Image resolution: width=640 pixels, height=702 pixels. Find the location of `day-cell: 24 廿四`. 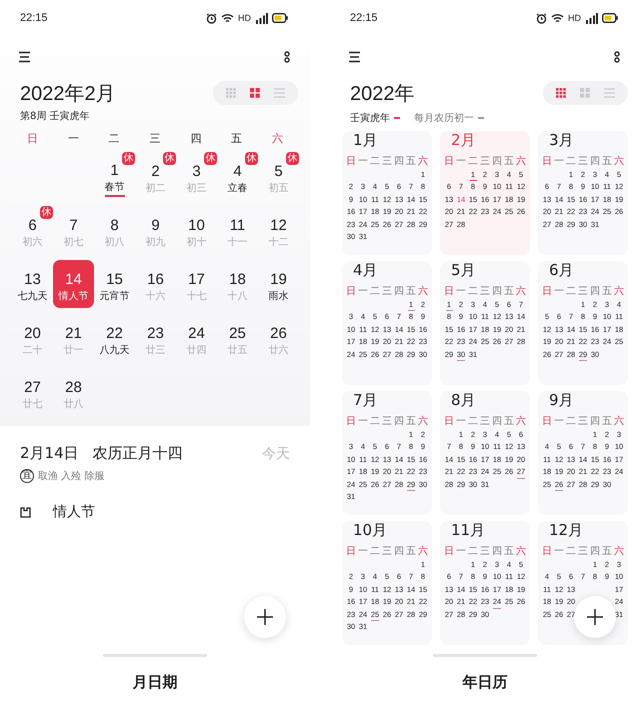

day-cell: 24 廿四 is located at coordinates (196, 338).